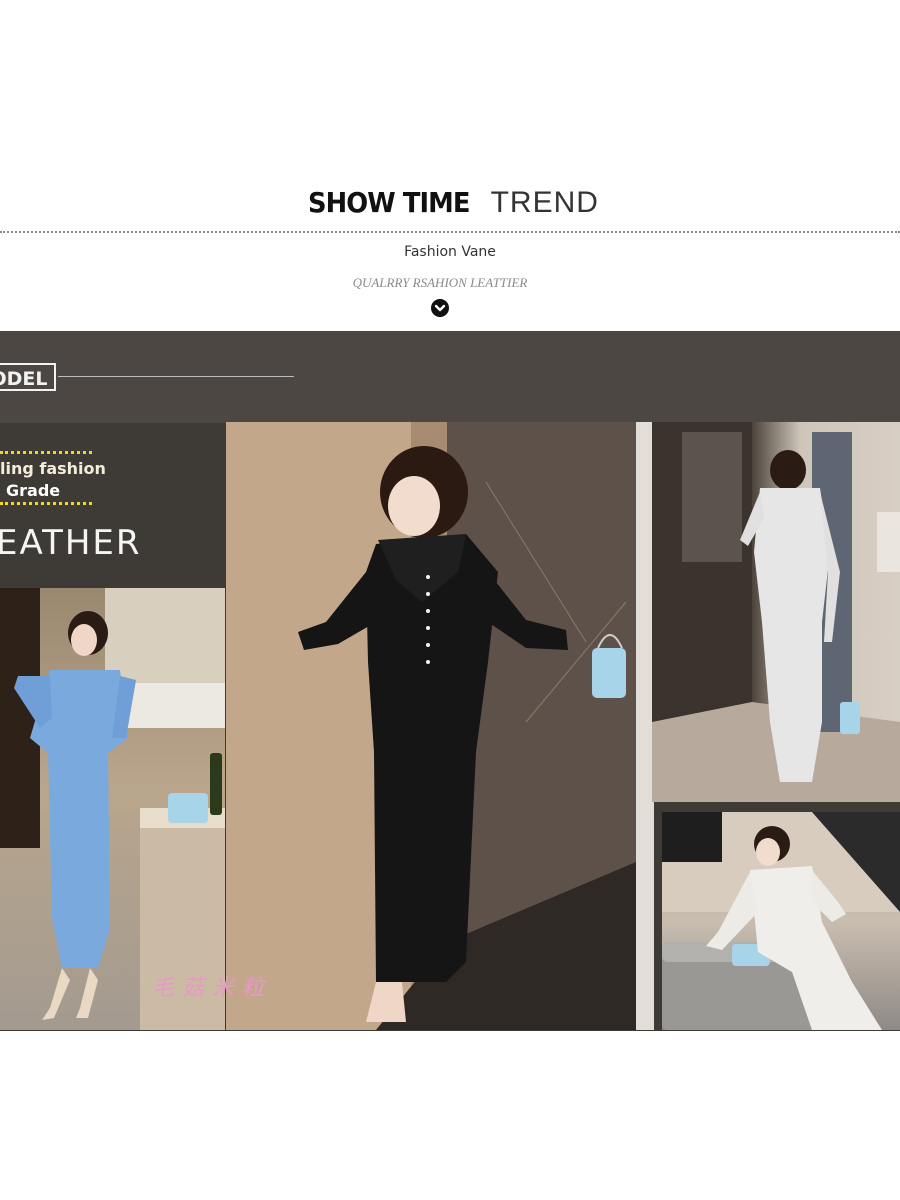 The height and width of the screenshot is (1200, 900). Describe the element at coordinates (46, 452) in the screenshot. I see `yellow-dotted-rule-top` at that location.